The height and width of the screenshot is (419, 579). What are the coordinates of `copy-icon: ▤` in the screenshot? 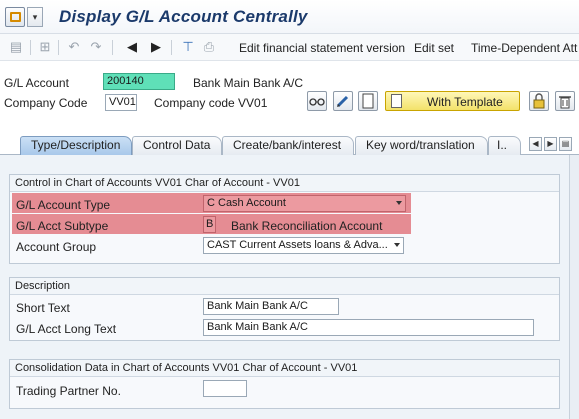 It's located at (16, 47).